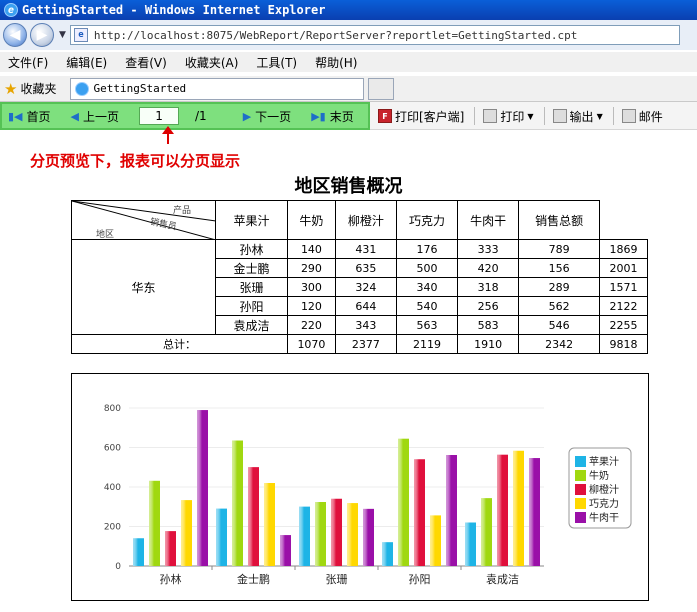 This screenshot has height=612, width=697. Describe the element at coordinates (311, 249) in the screenshot. I see `value-cell: 140` at that location.